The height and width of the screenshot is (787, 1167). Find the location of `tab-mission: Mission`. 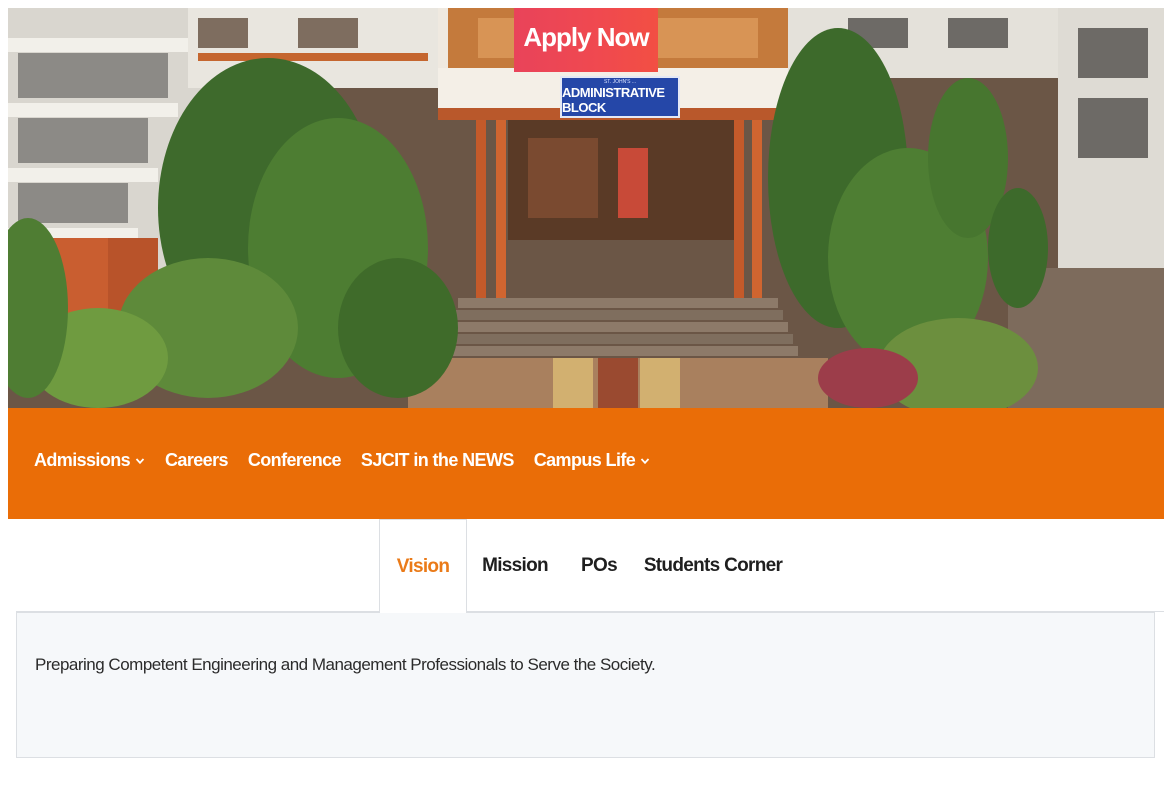

tab-mission: Mission is located at coordinates (515, 565).